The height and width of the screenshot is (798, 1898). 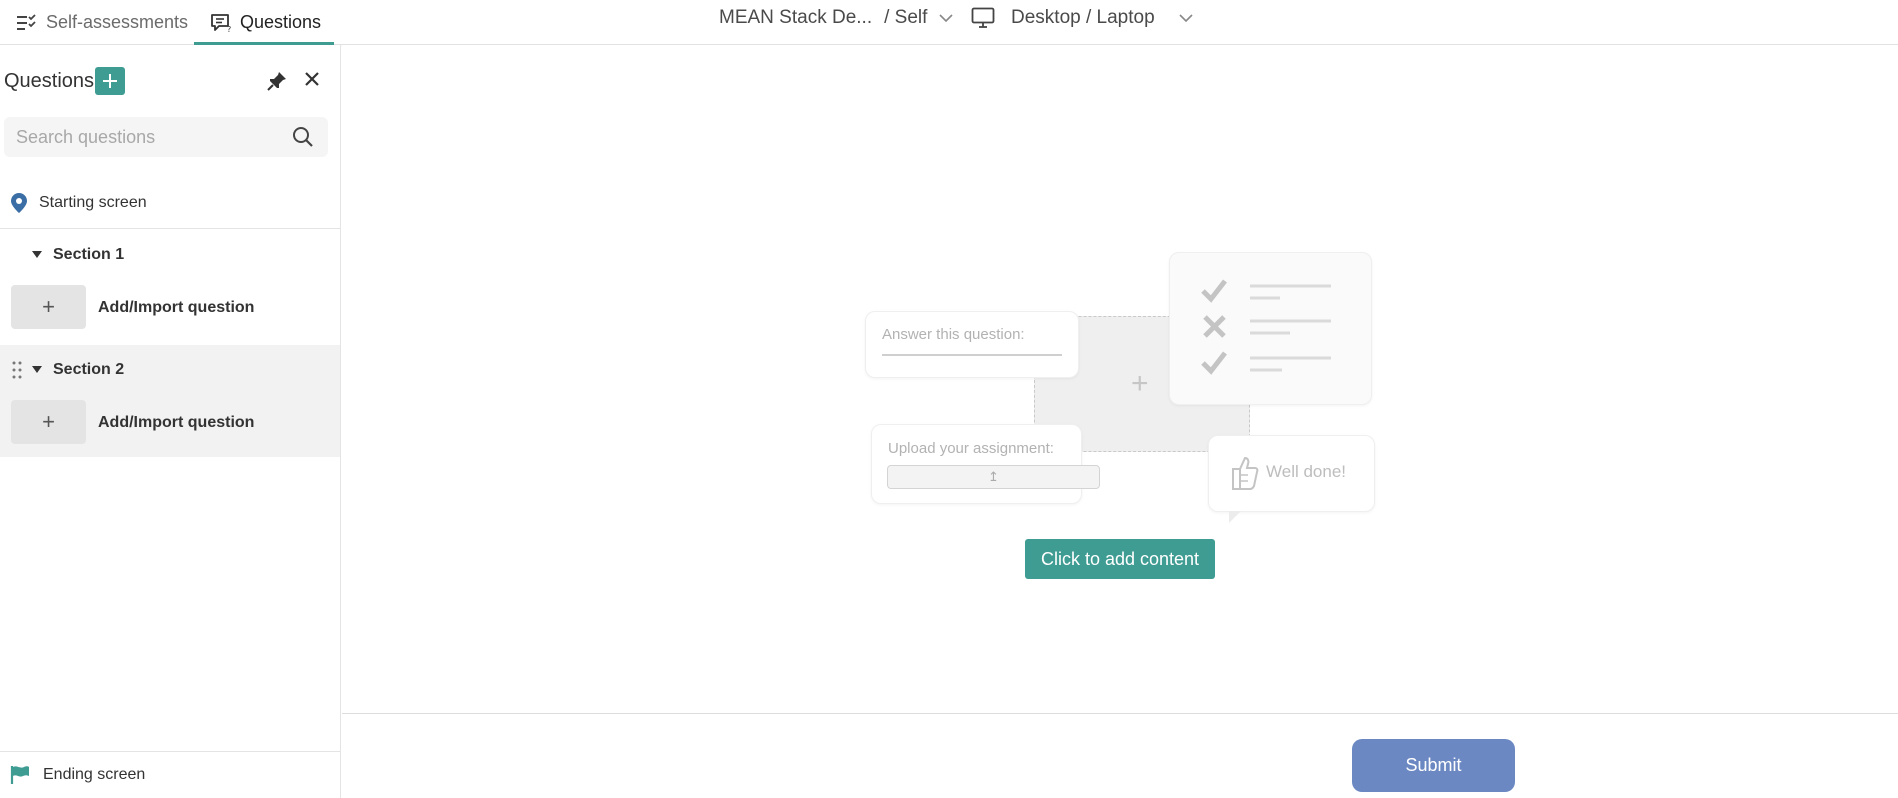 I want to click on device-label: Desktop / Laptop, so click(x=1083, y=17).